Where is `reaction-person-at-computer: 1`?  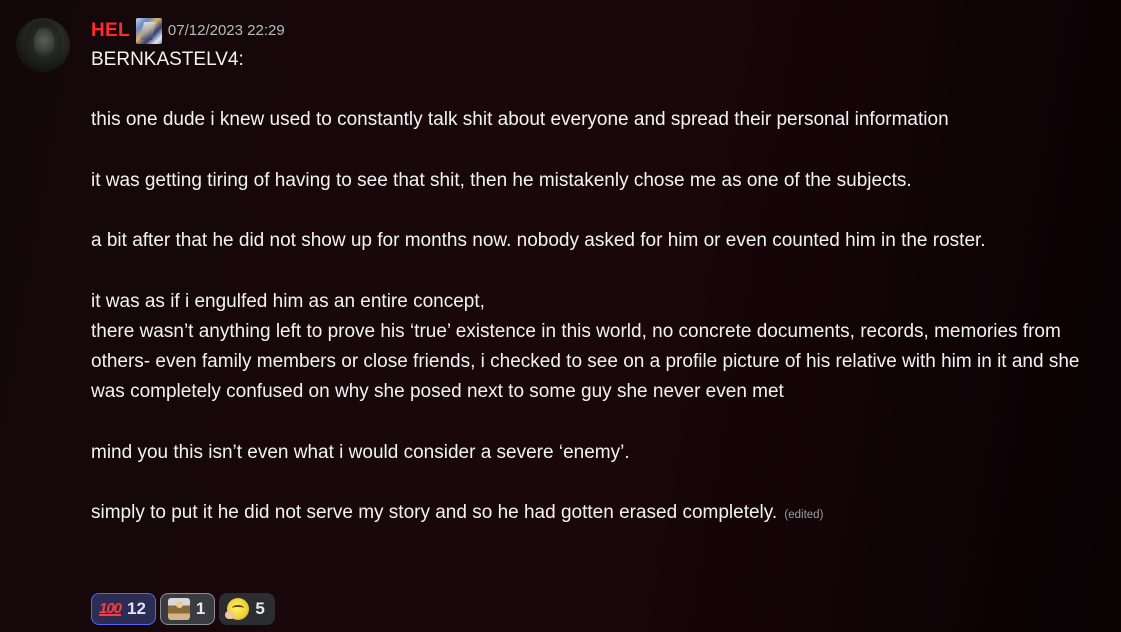
reaction-person-at-computer: 1 is located at coordinates (187, 609).